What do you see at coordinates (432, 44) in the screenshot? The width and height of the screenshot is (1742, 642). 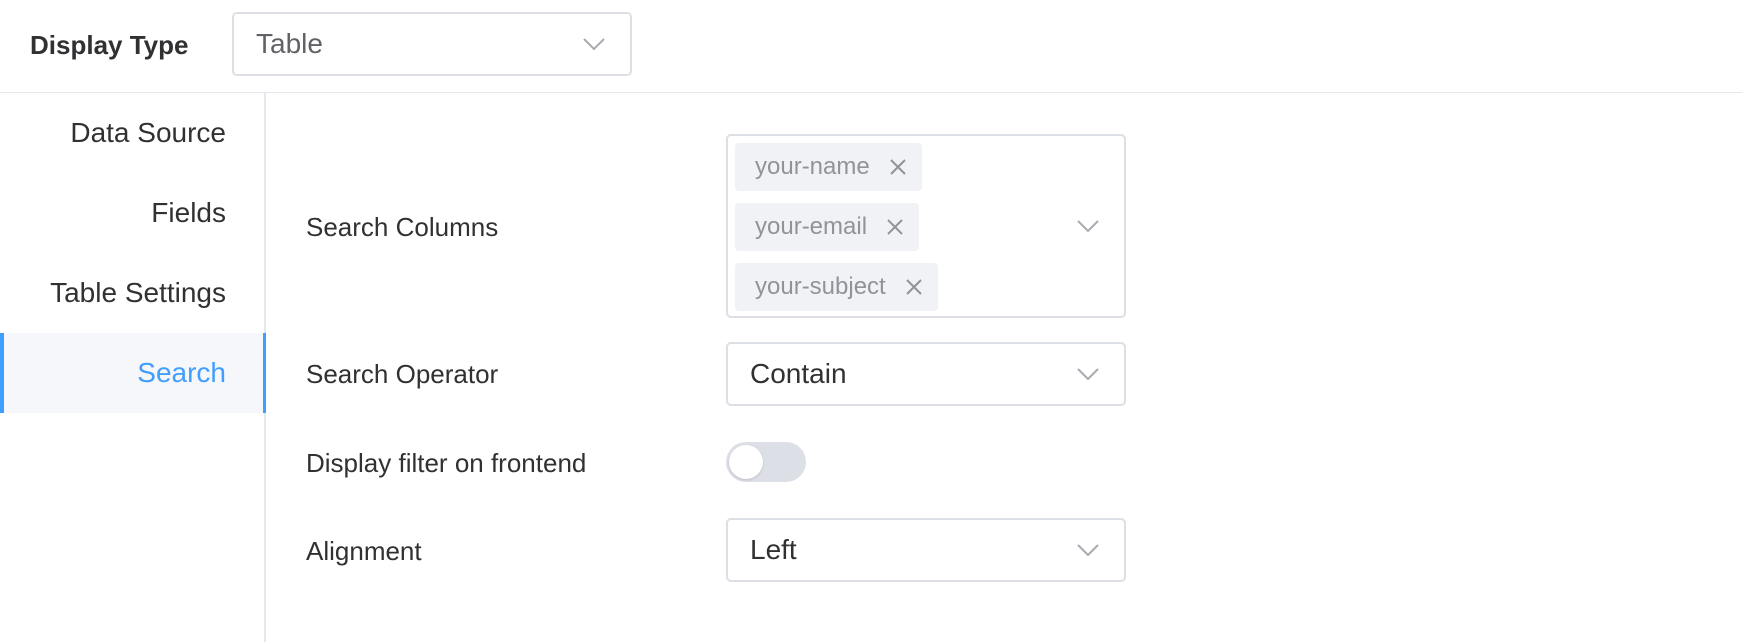 I see `display-type-select: Table` at bounding box center [432, 44].